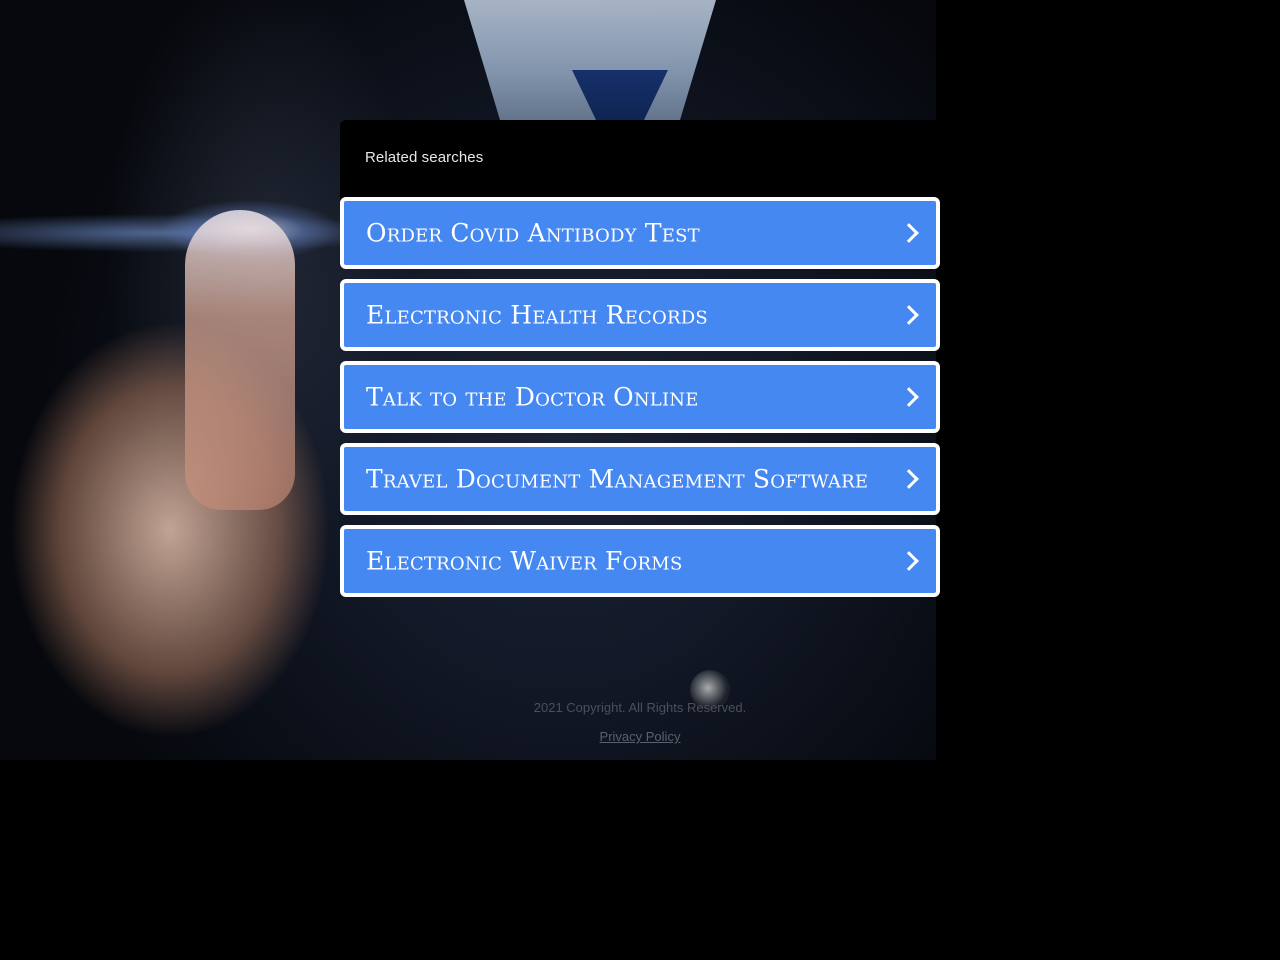  What do you see at coordinates (240, 360) in the screenshot?
I see `index-finger` at bounding box center [240, 360].